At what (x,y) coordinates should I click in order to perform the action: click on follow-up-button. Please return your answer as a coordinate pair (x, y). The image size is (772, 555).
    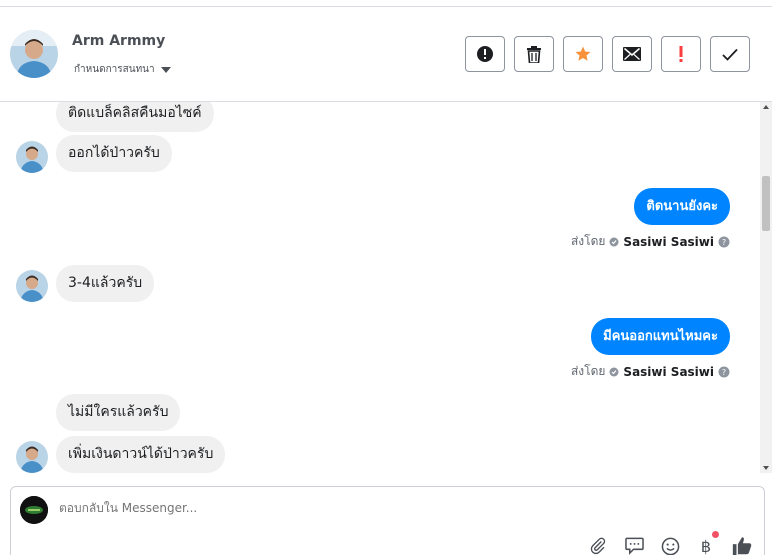
    Looking at the image, I should click on (681, 54).